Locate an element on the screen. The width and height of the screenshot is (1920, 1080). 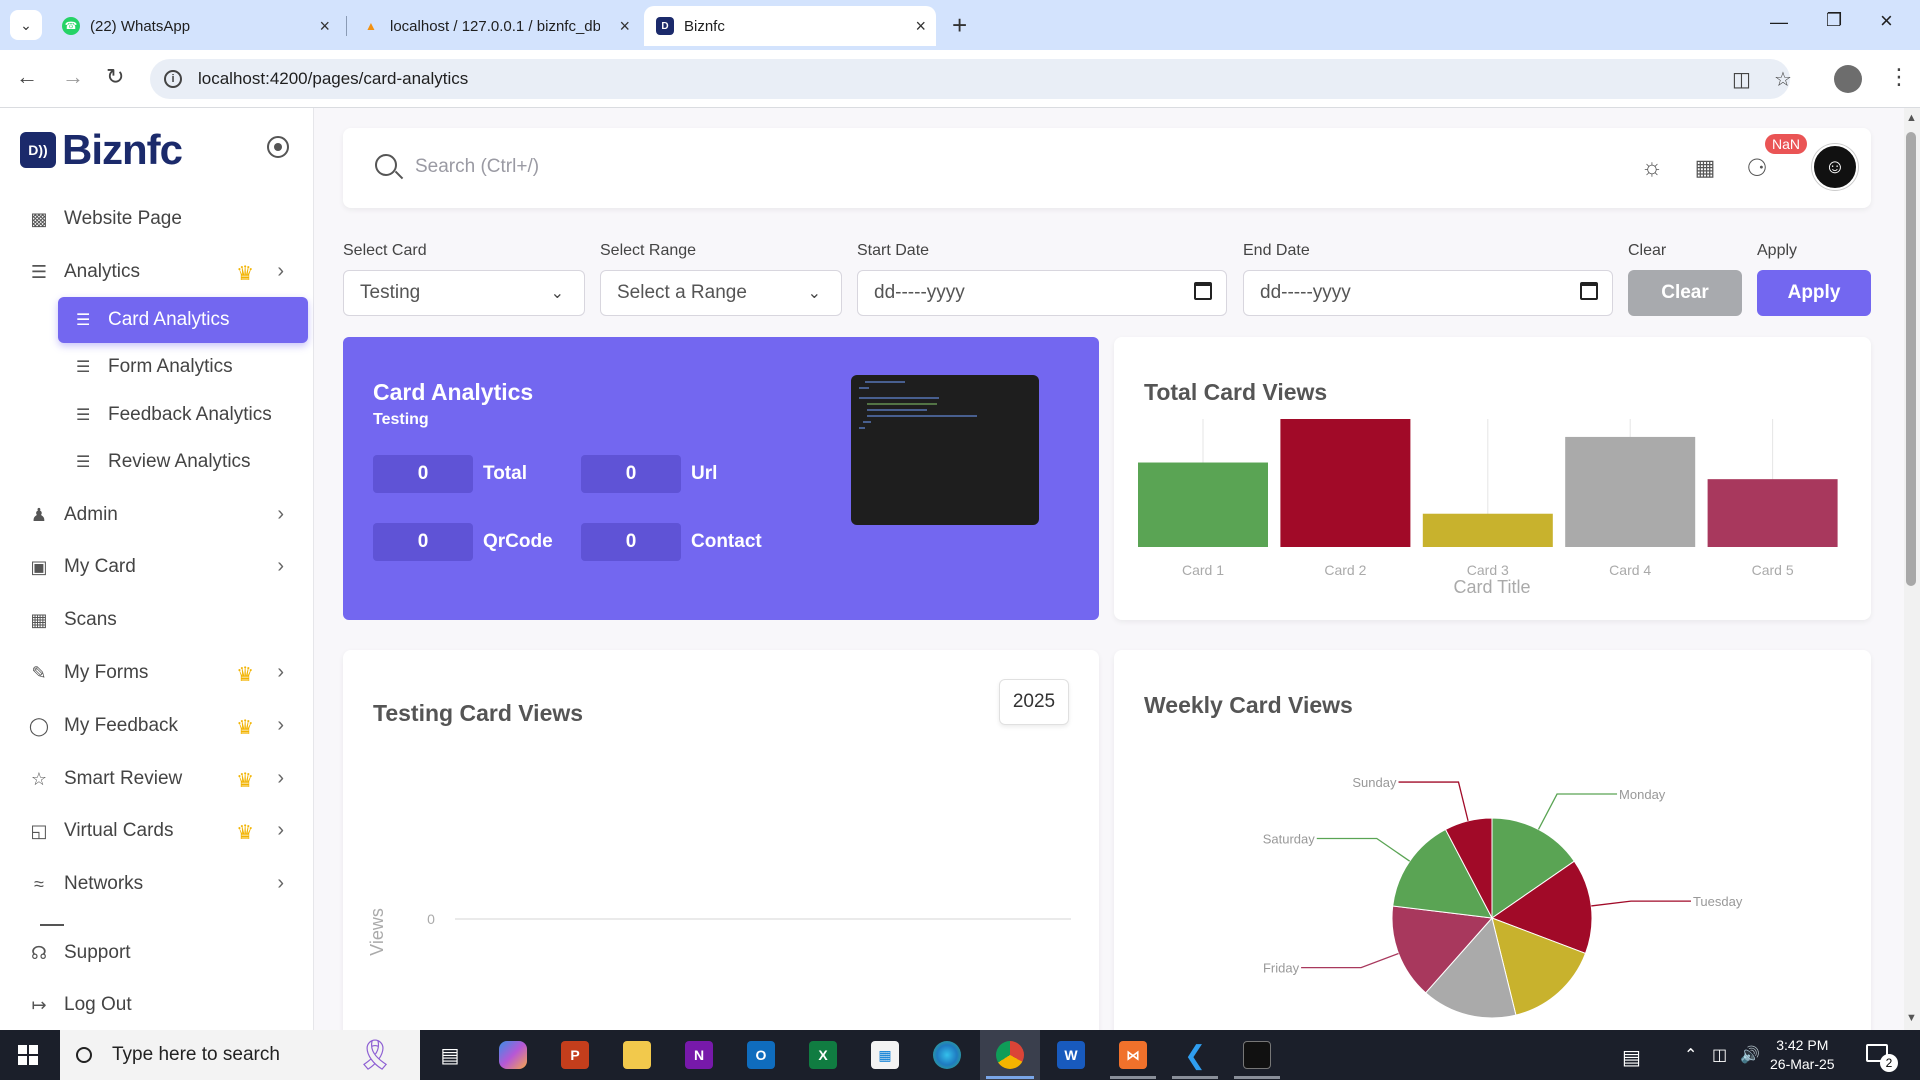
outlook-icon: O is located at coordinates (761, 1055).